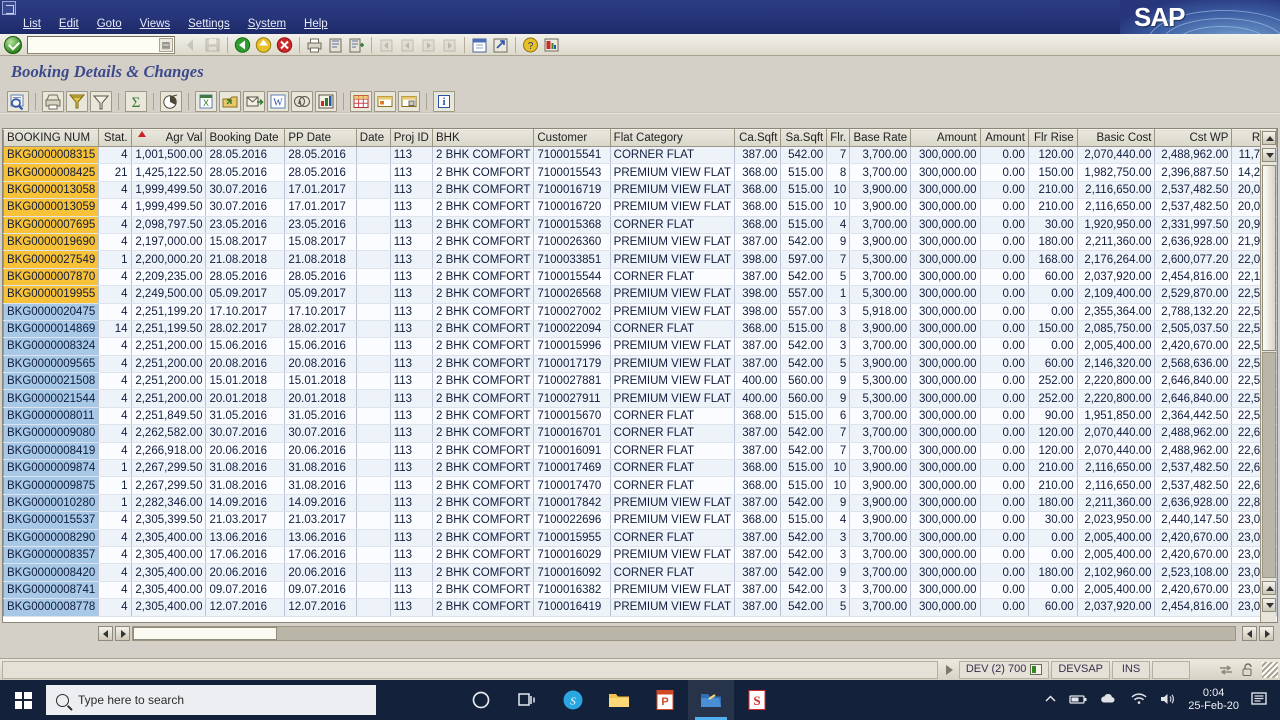 This screenshot has width=1280, height=720. Describe the element at coordinates (804, 381) in the screenshot. I see `table-cell: 560.00` at that location.